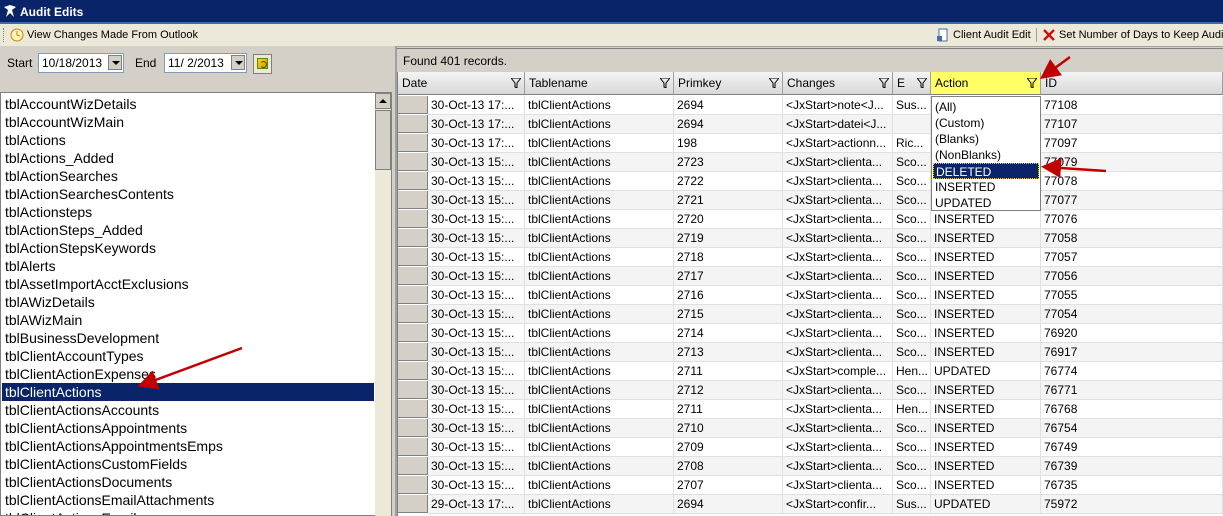 This screenshot has height=516, width=1223. Describe the element at coordinates (1132, 200) in the screenshot. I see `table-cell: 77077` at that location.